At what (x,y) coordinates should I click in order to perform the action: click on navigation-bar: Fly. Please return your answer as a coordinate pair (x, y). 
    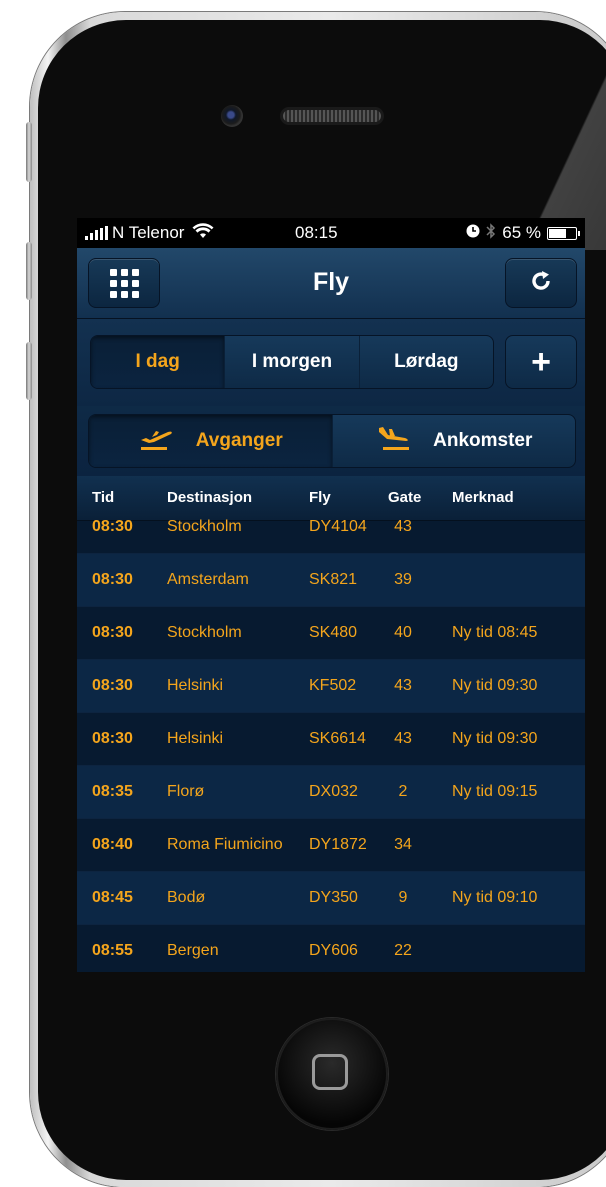
    Looking at the image, I should click on (331, 283).